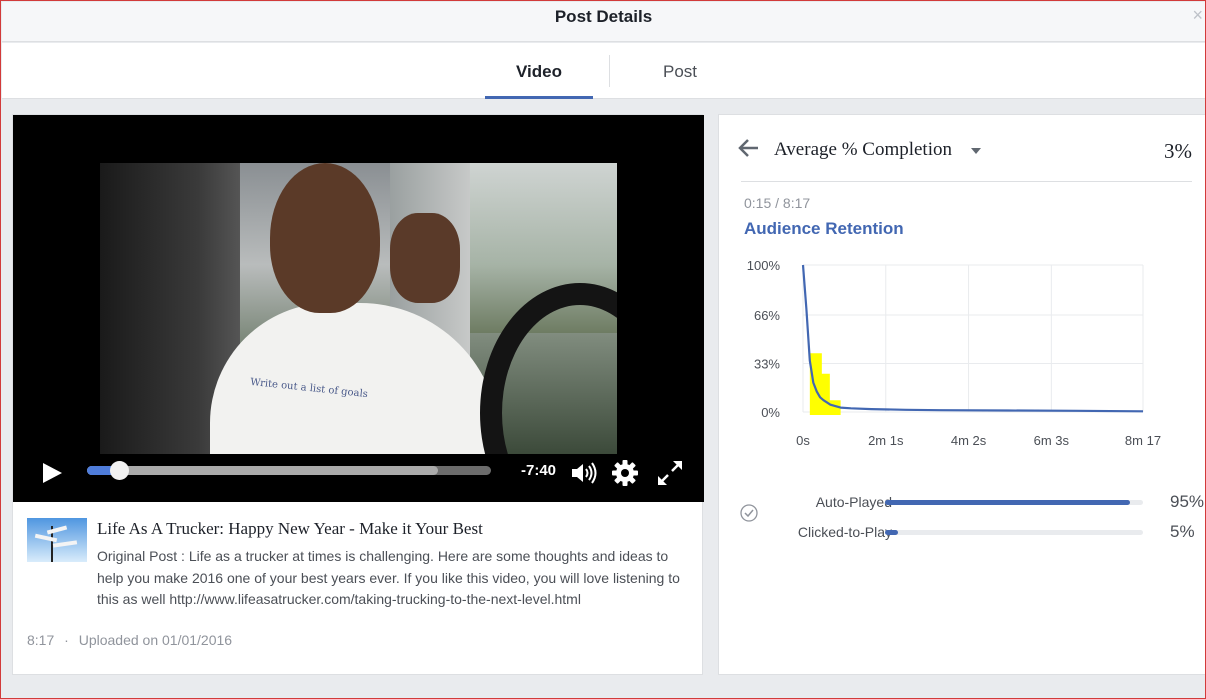  Describe the element at coordinates (603, 16) in the screenshot. I see `dialog-title: Post Details` at that location.